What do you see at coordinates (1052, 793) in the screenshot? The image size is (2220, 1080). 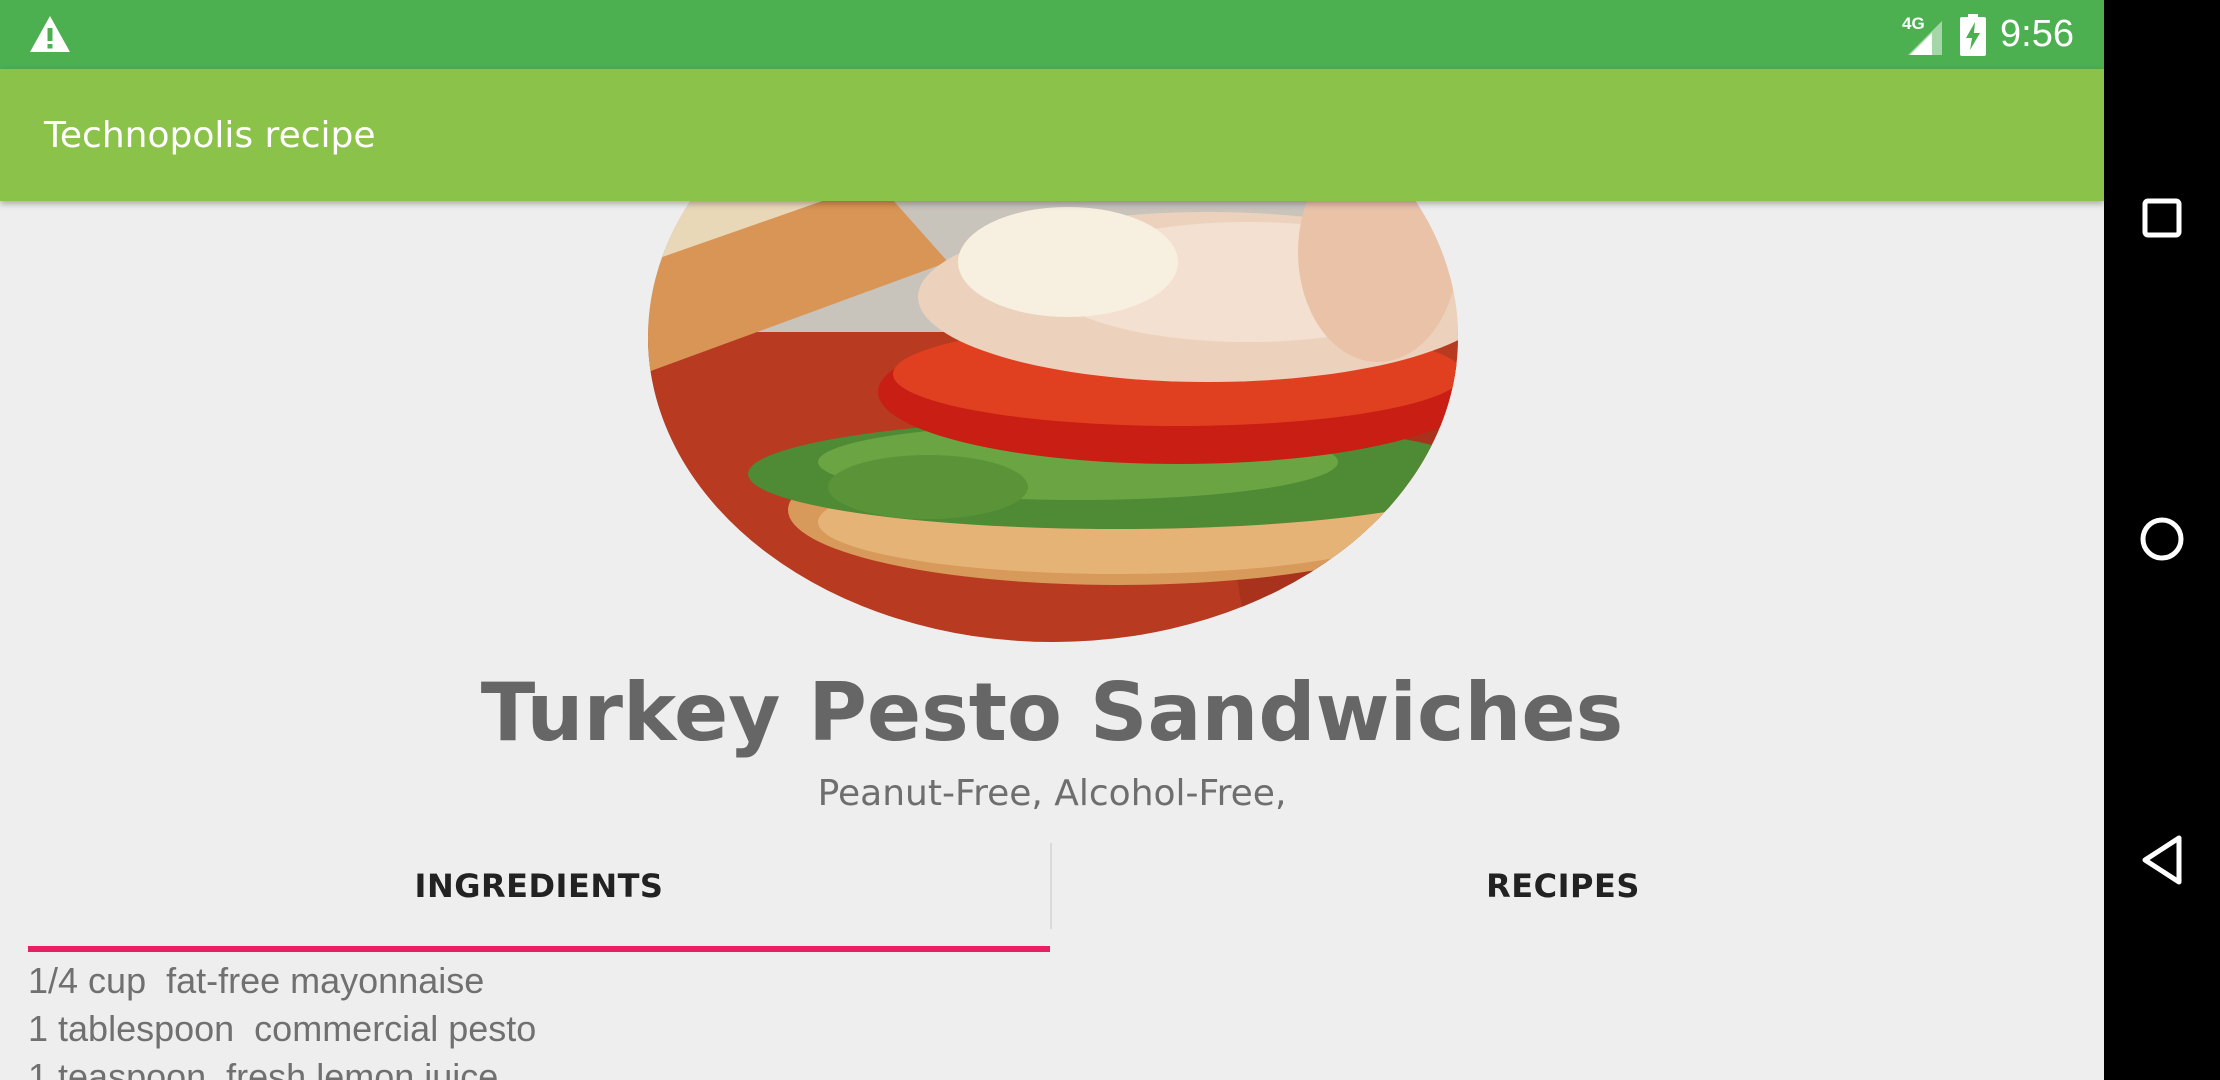 I see `recipe-diet-labels: Peanut-Free, Alcohol-Free,` at bounding box center [1052, 793].